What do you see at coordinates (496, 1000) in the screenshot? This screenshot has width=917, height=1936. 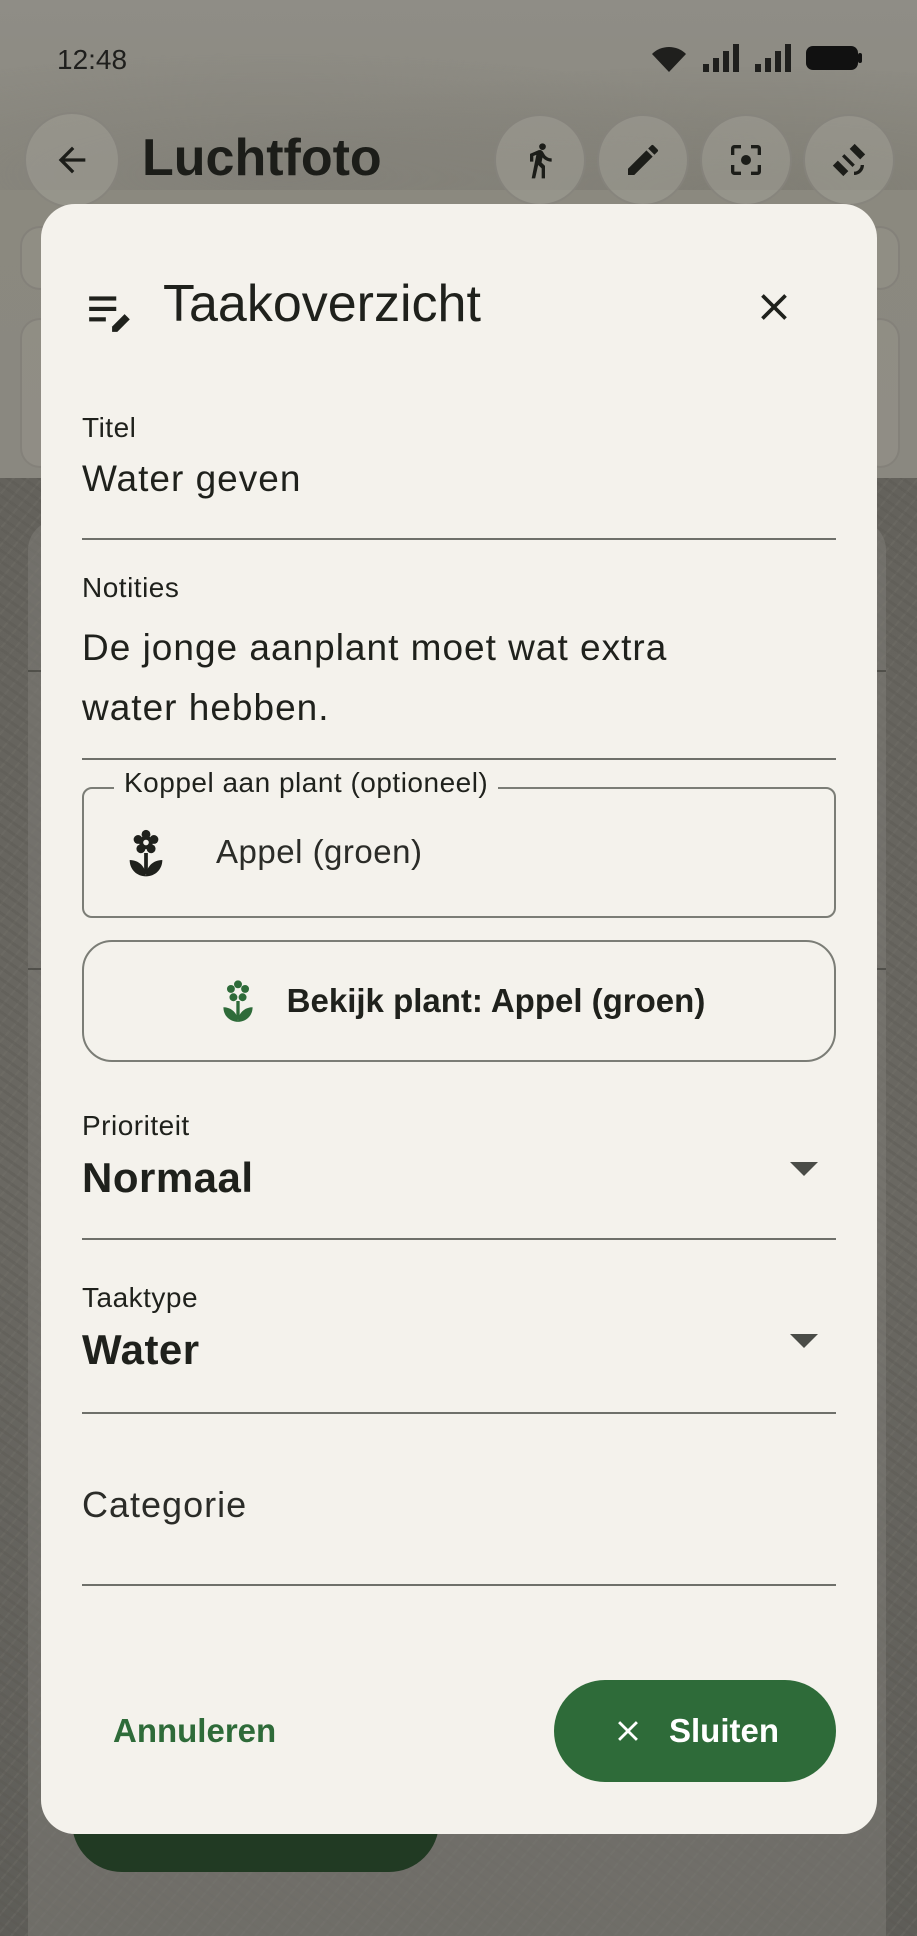 I see `view-plant-label: Bekijk plant: Appel (groen)` at bounding box center [496, 1000].